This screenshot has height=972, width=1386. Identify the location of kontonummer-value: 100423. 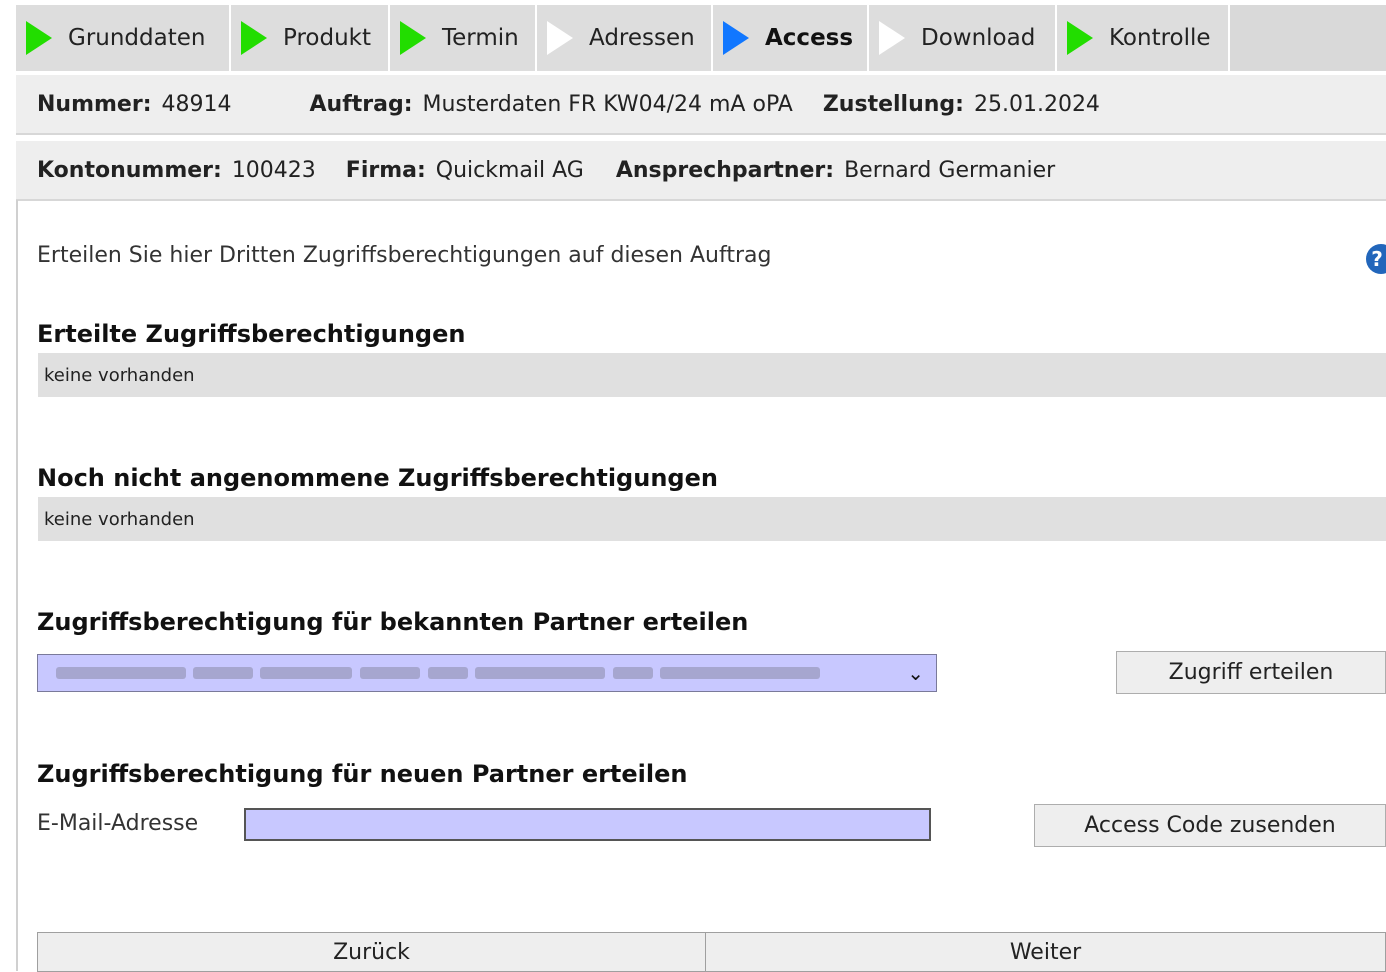
(273, 170).